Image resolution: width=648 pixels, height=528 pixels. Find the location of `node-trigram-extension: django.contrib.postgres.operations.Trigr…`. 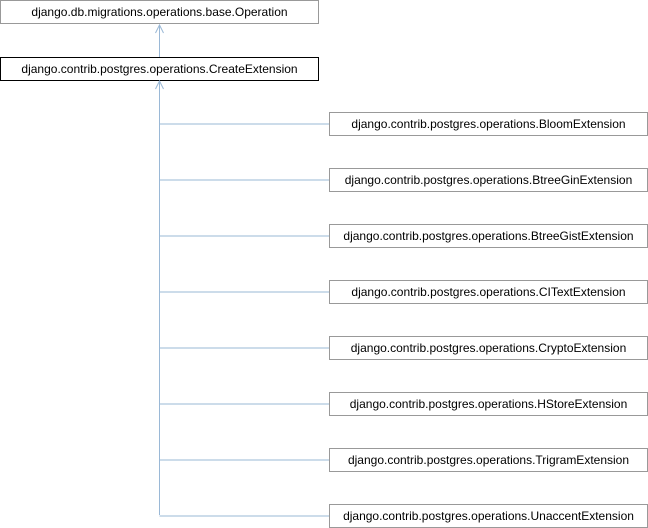

node-trigram-extension: django.contrib.postgres.operations.Trigr… is located at coordinates (488, 460).